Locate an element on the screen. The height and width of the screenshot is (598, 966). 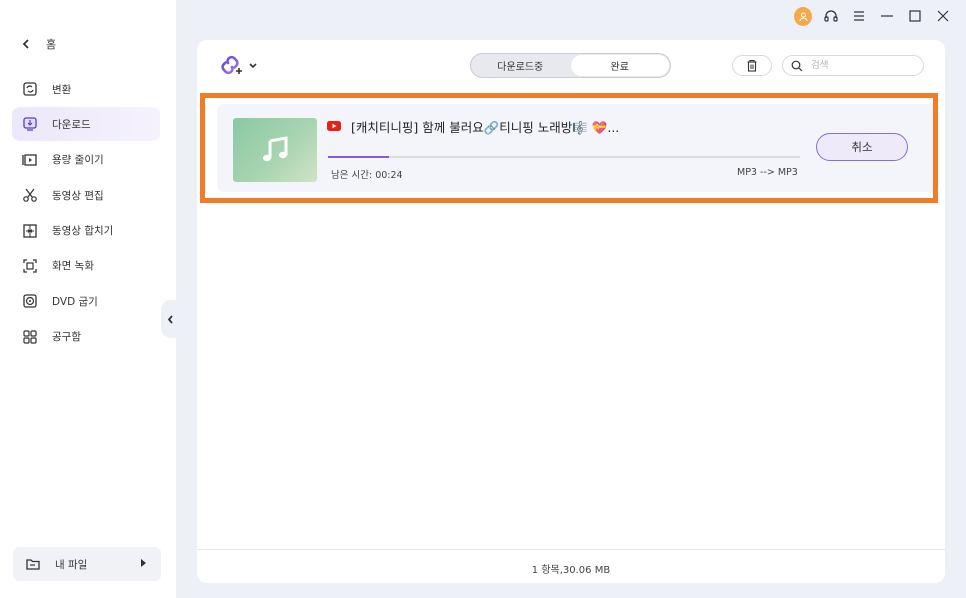
maximize-button is located at coordinates (915, 16).